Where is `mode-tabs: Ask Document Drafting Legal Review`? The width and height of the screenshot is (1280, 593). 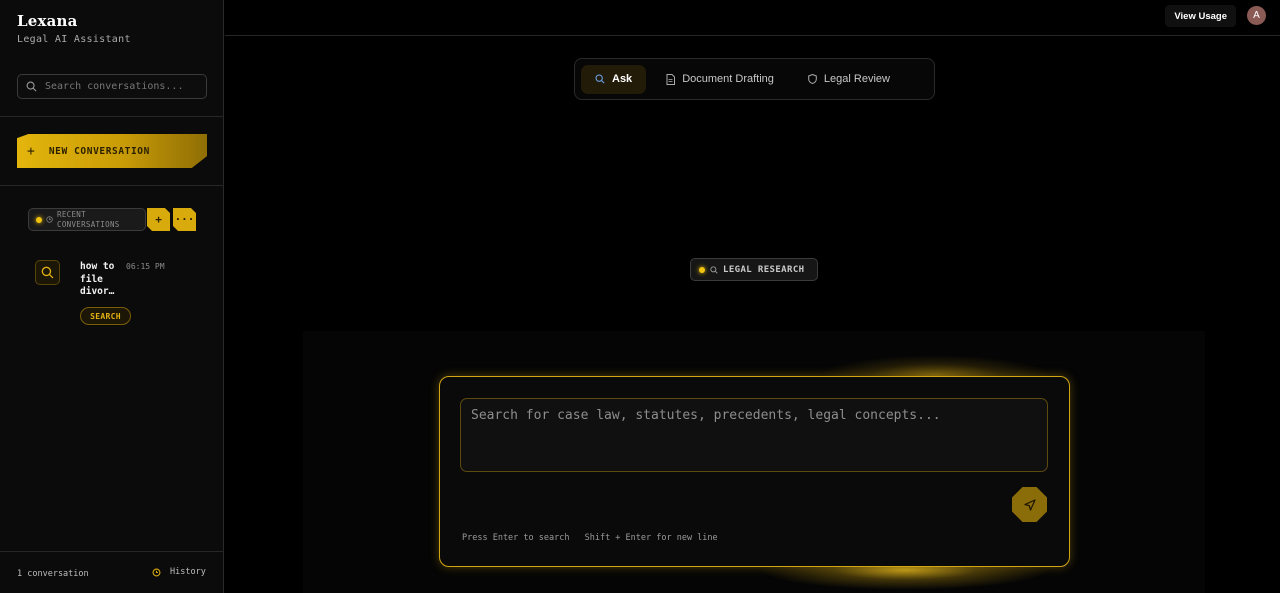 mode-tabs: Ask Document Drafting Legal Review is located at coordinates (754, 79).